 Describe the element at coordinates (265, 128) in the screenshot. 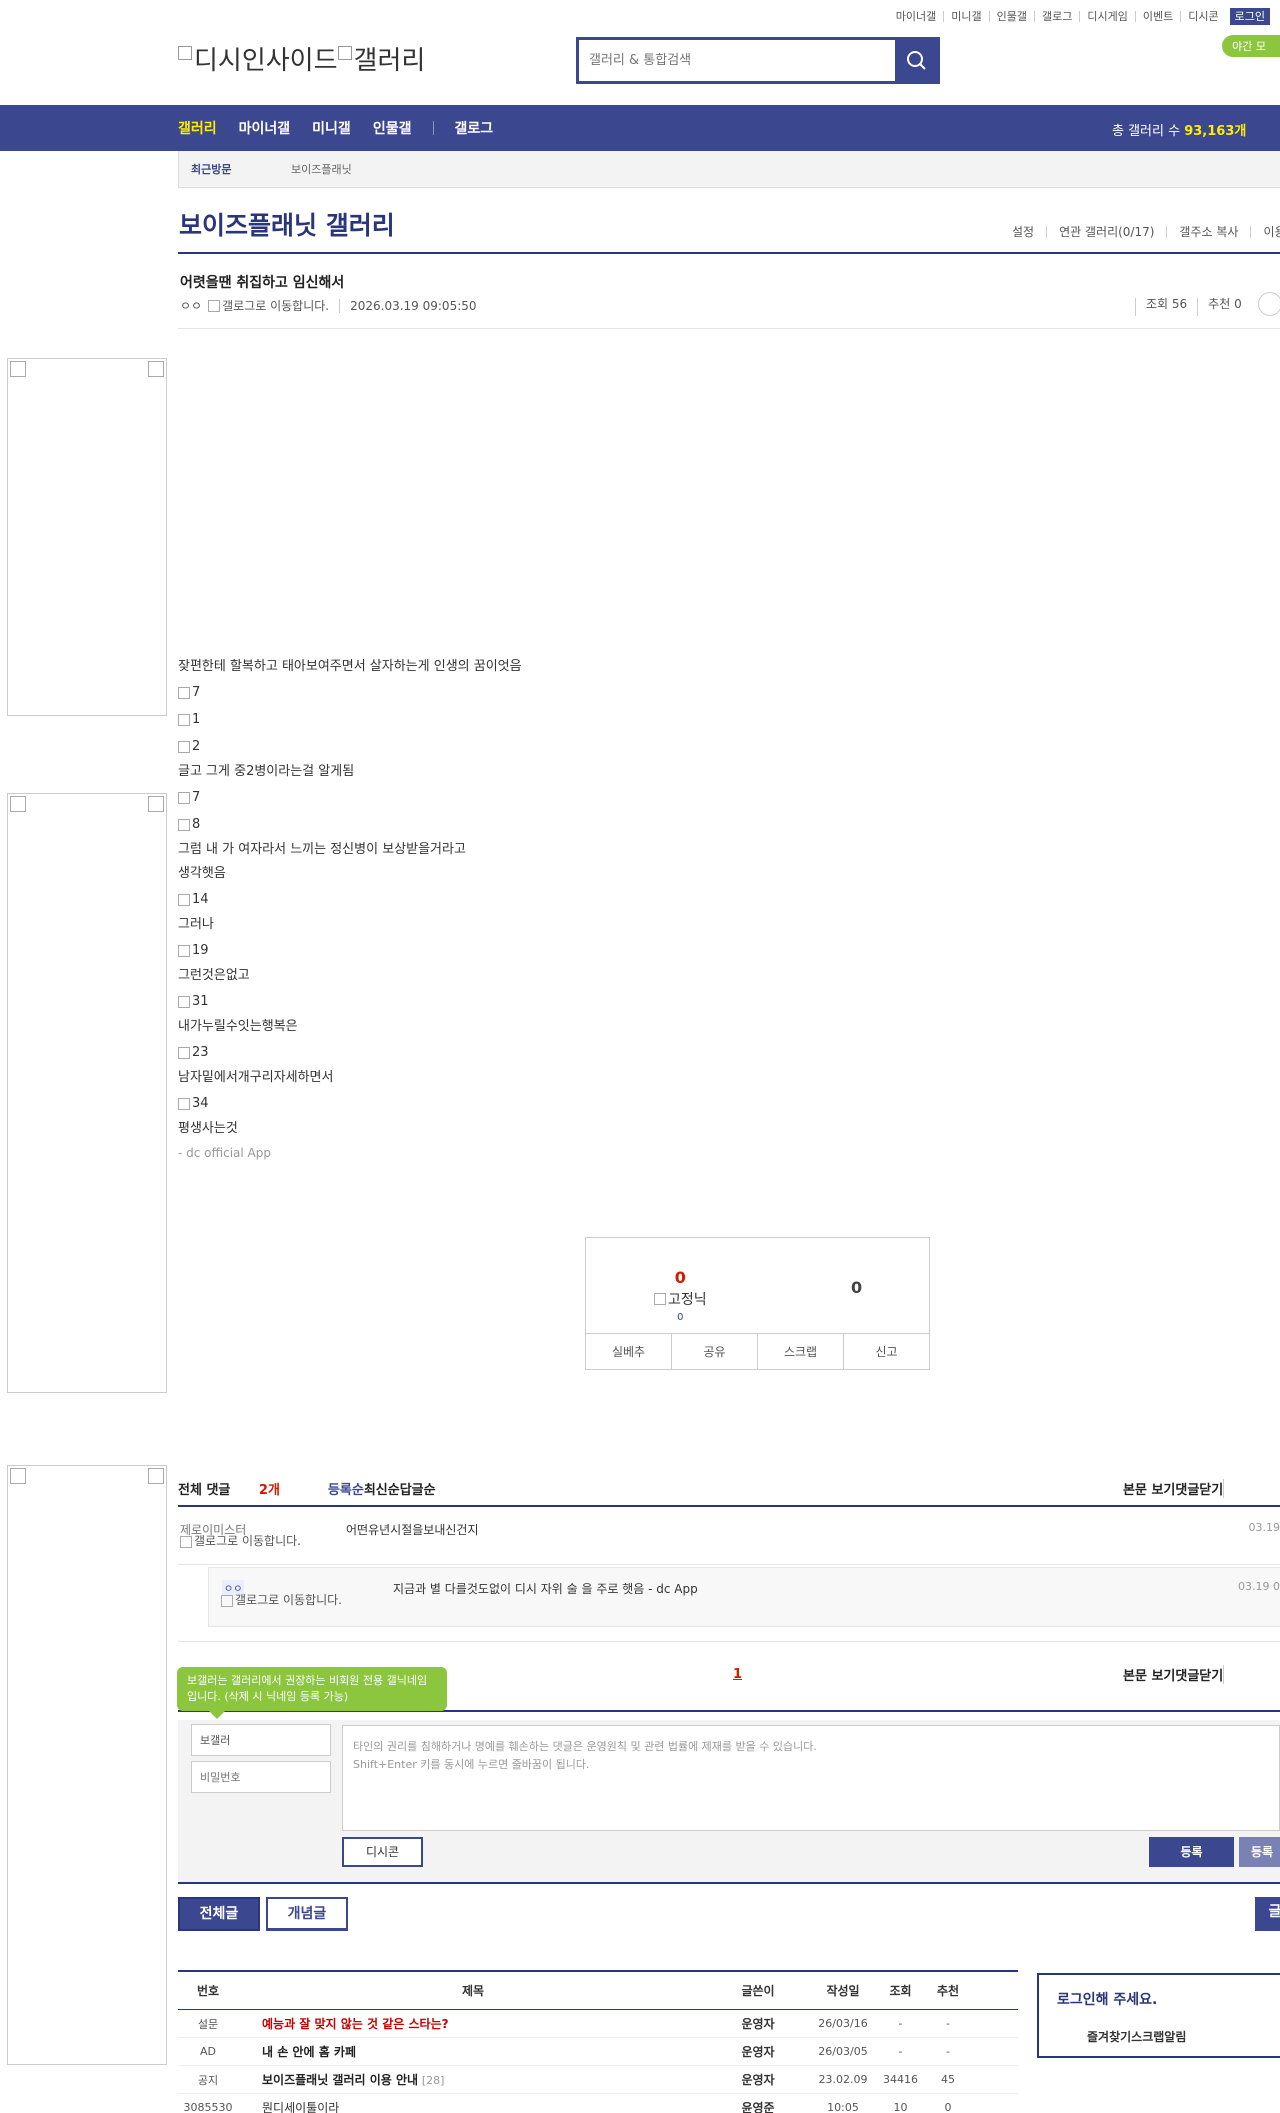

I see `nav-minor-gallery: 마이너갤` at that location.